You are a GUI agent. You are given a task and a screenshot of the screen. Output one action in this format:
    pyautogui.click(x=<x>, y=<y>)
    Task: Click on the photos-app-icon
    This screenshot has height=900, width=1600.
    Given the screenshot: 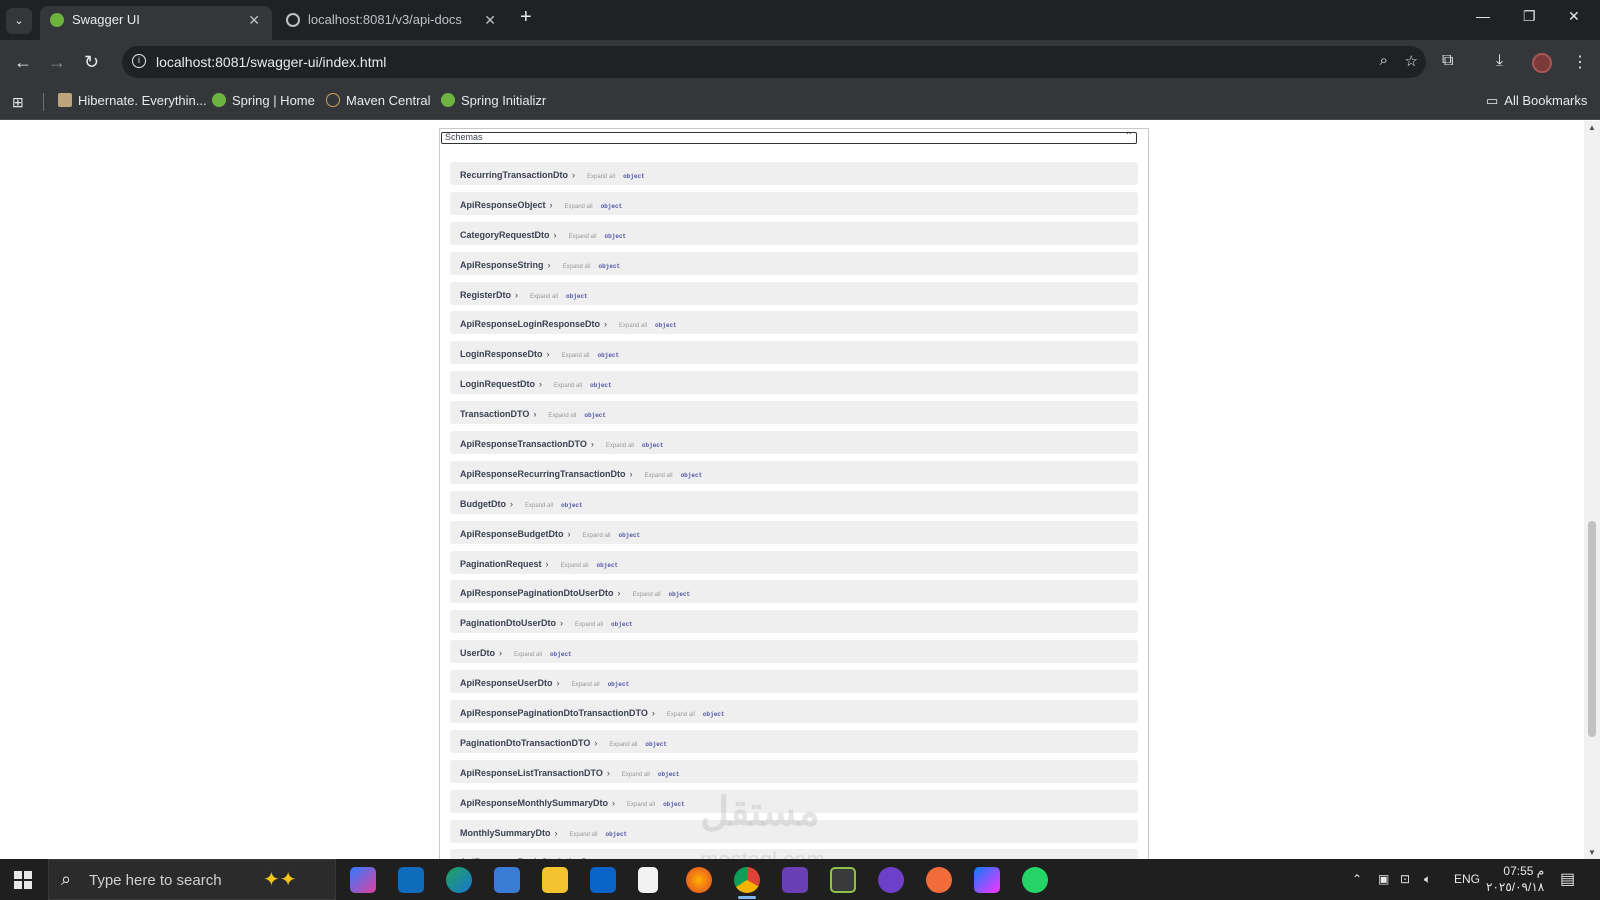 What is the action you would take?
    pyautogui.click(x=507, y=880)
    